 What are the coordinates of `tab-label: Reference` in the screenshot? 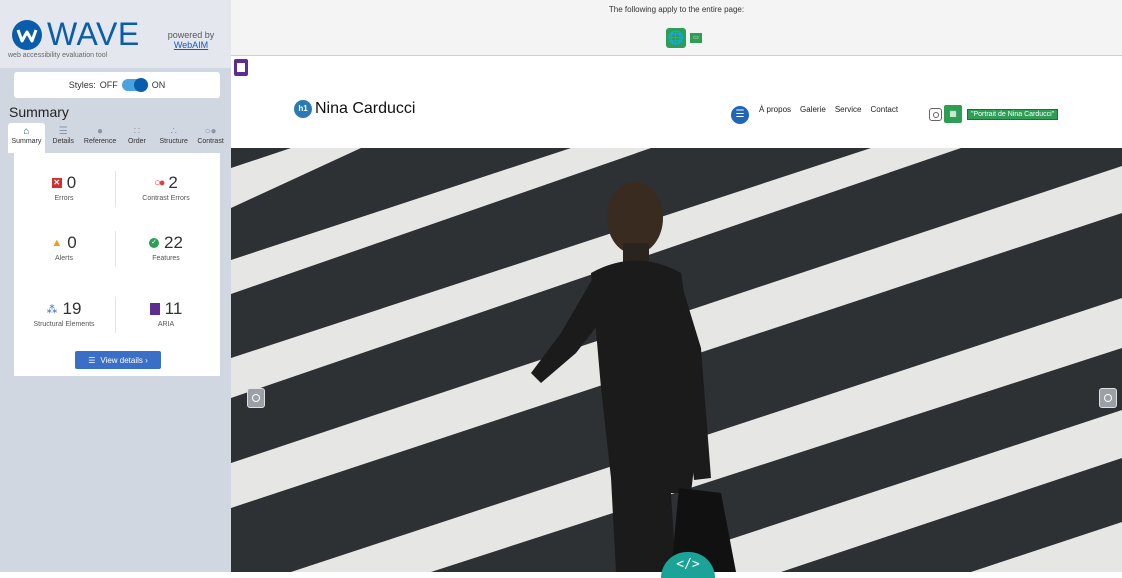 It's located at (100, 141).